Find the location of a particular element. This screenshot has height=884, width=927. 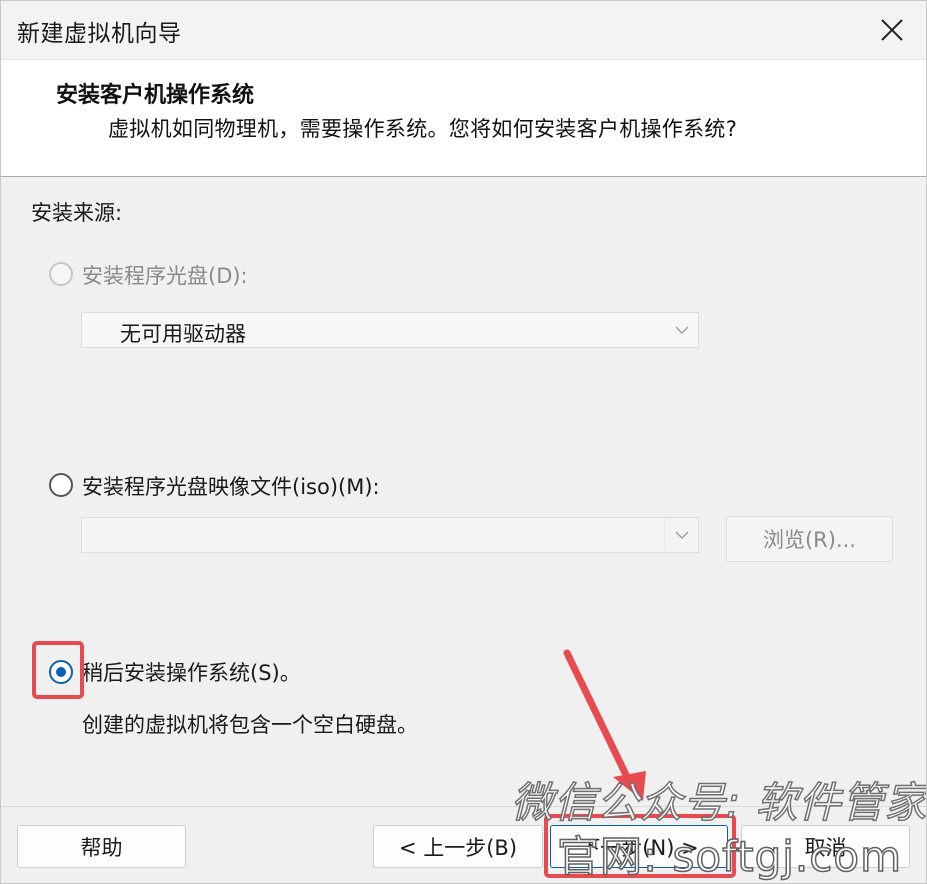

cancel-button: 取消 is located at coordinates (825, 846).